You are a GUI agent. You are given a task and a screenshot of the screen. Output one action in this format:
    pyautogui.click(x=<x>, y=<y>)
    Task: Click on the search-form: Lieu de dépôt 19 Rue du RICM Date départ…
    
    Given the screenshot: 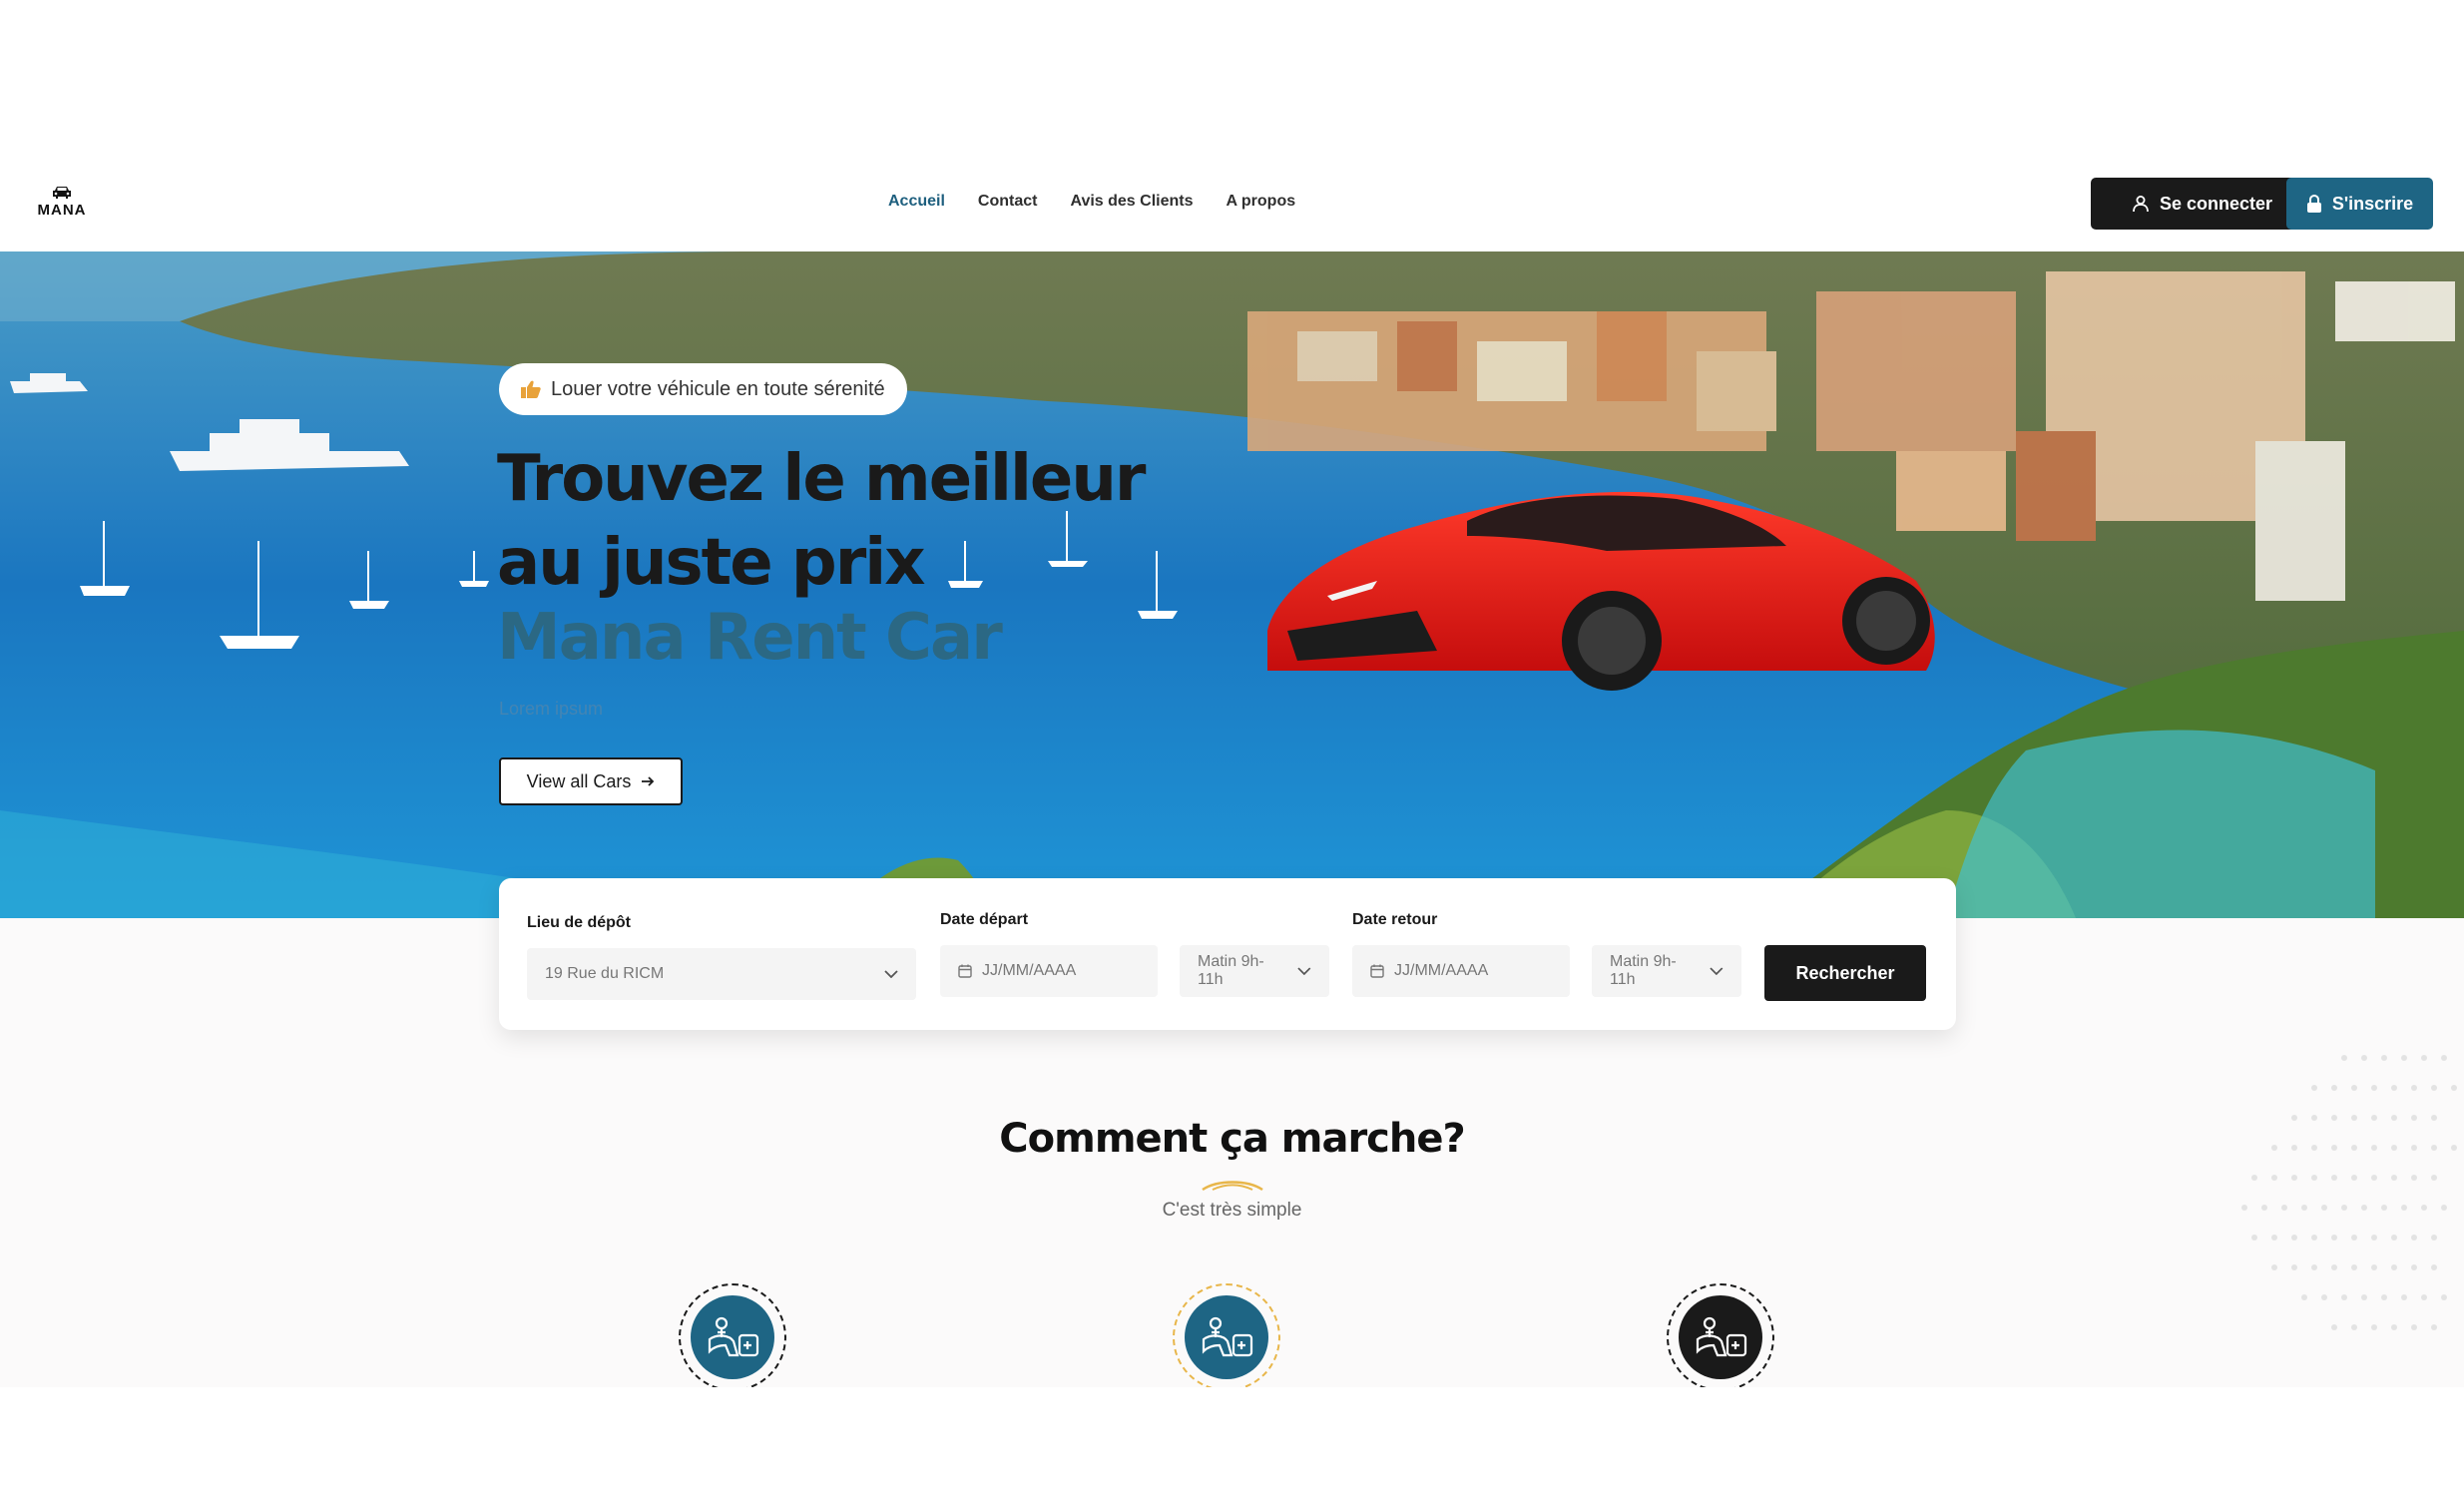 What is the action you would take?
    pyautogui.click(x=1227, y=954)
    